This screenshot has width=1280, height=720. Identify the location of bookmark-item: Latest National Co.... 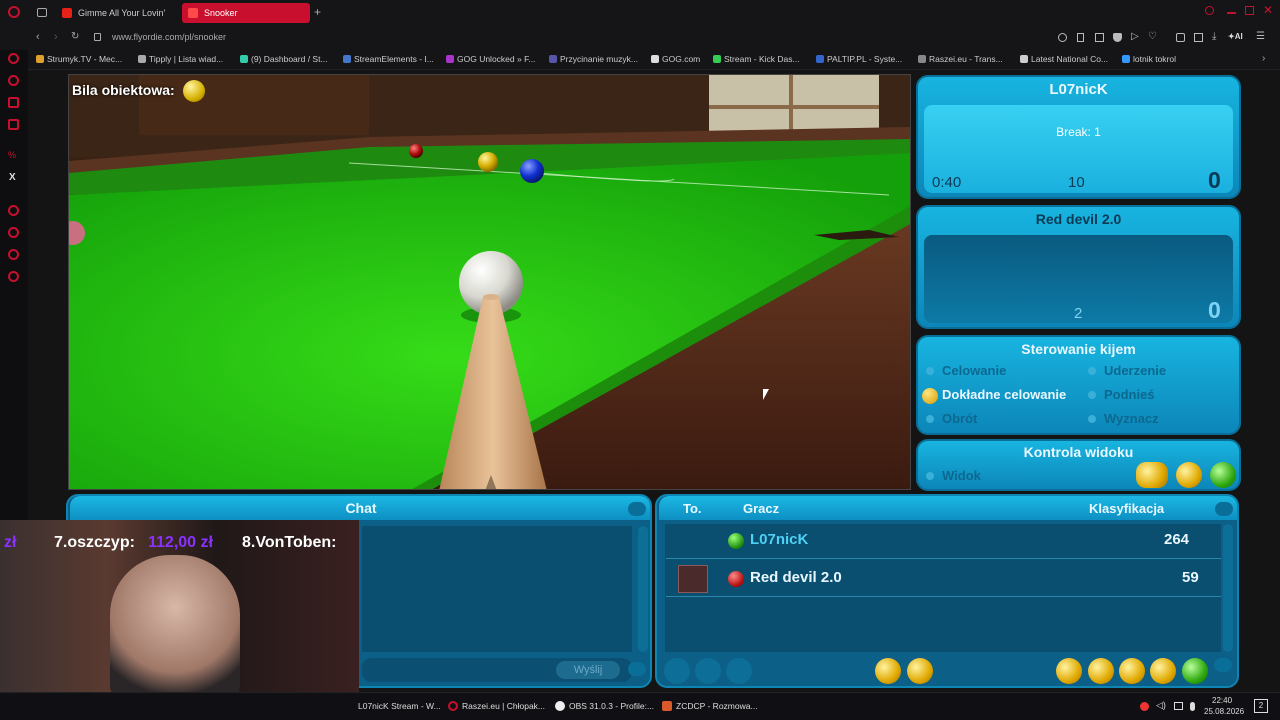
(1064, 59).